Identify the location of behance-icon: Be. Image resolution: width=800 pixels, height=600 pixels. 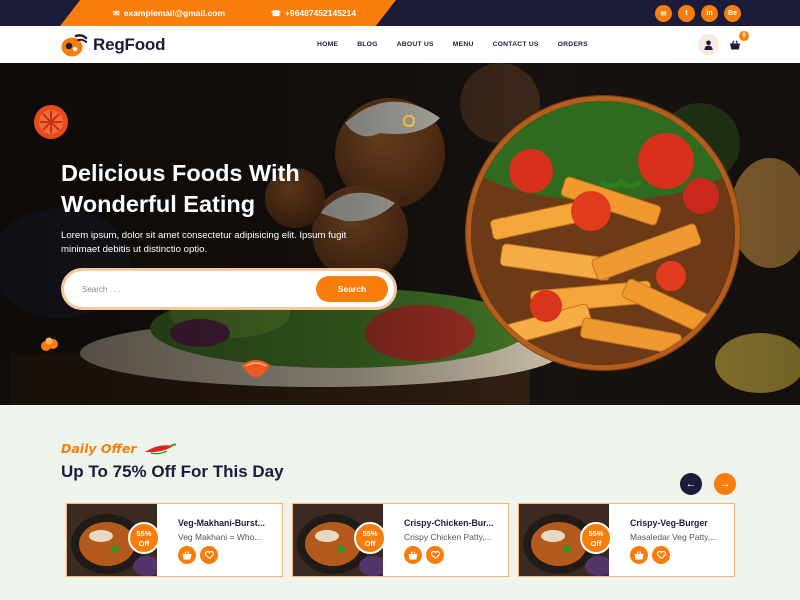
(732, 13).